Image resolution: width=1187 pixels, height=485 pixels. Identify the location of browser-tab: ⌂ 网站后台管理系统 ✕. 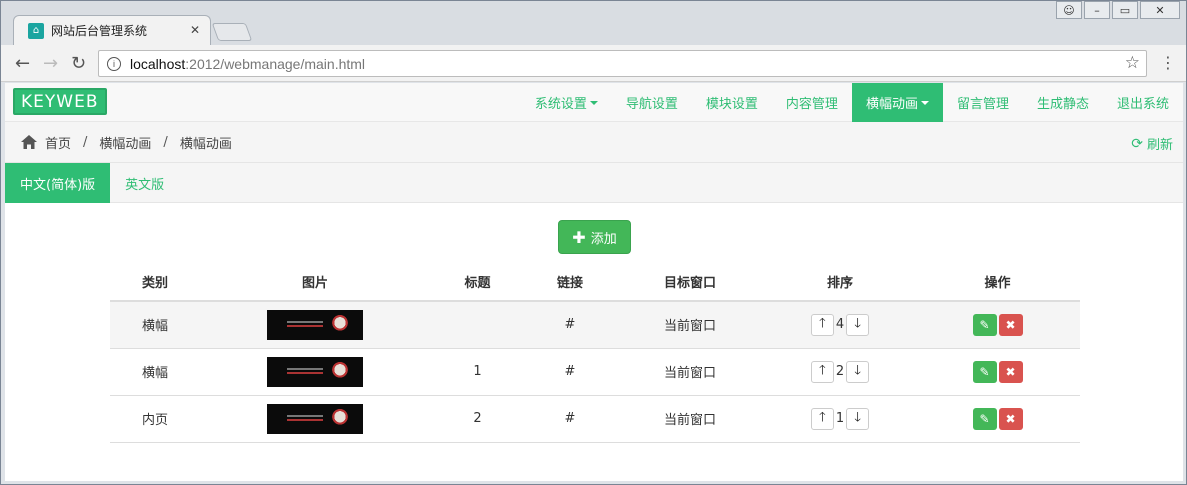
(112, 30).